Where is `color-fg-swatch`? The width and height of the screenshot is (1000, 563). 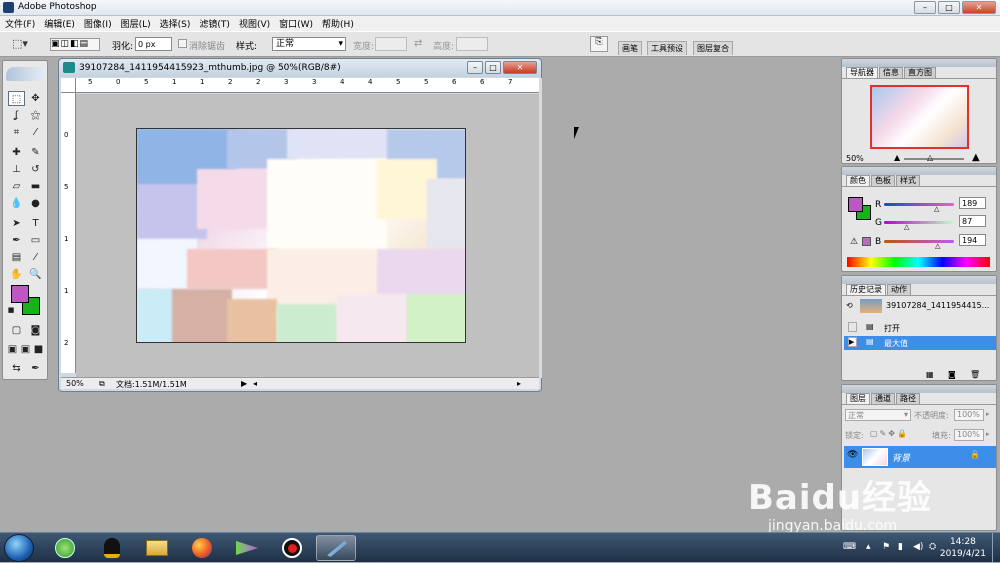 color-fg-swatch is located at coordinates (855, 204).